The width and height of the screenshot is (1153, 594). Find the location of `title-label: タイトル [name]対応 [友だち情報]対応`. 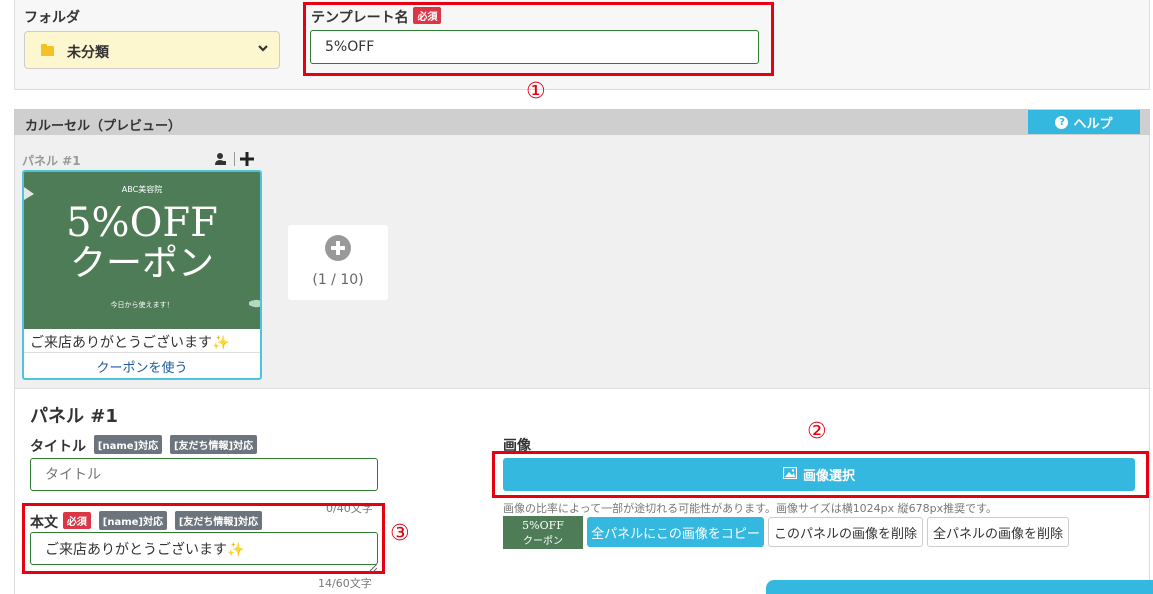

title-label: タイトル [name]対応 [友だち情報]対応 is located at coordinates (144, 445).